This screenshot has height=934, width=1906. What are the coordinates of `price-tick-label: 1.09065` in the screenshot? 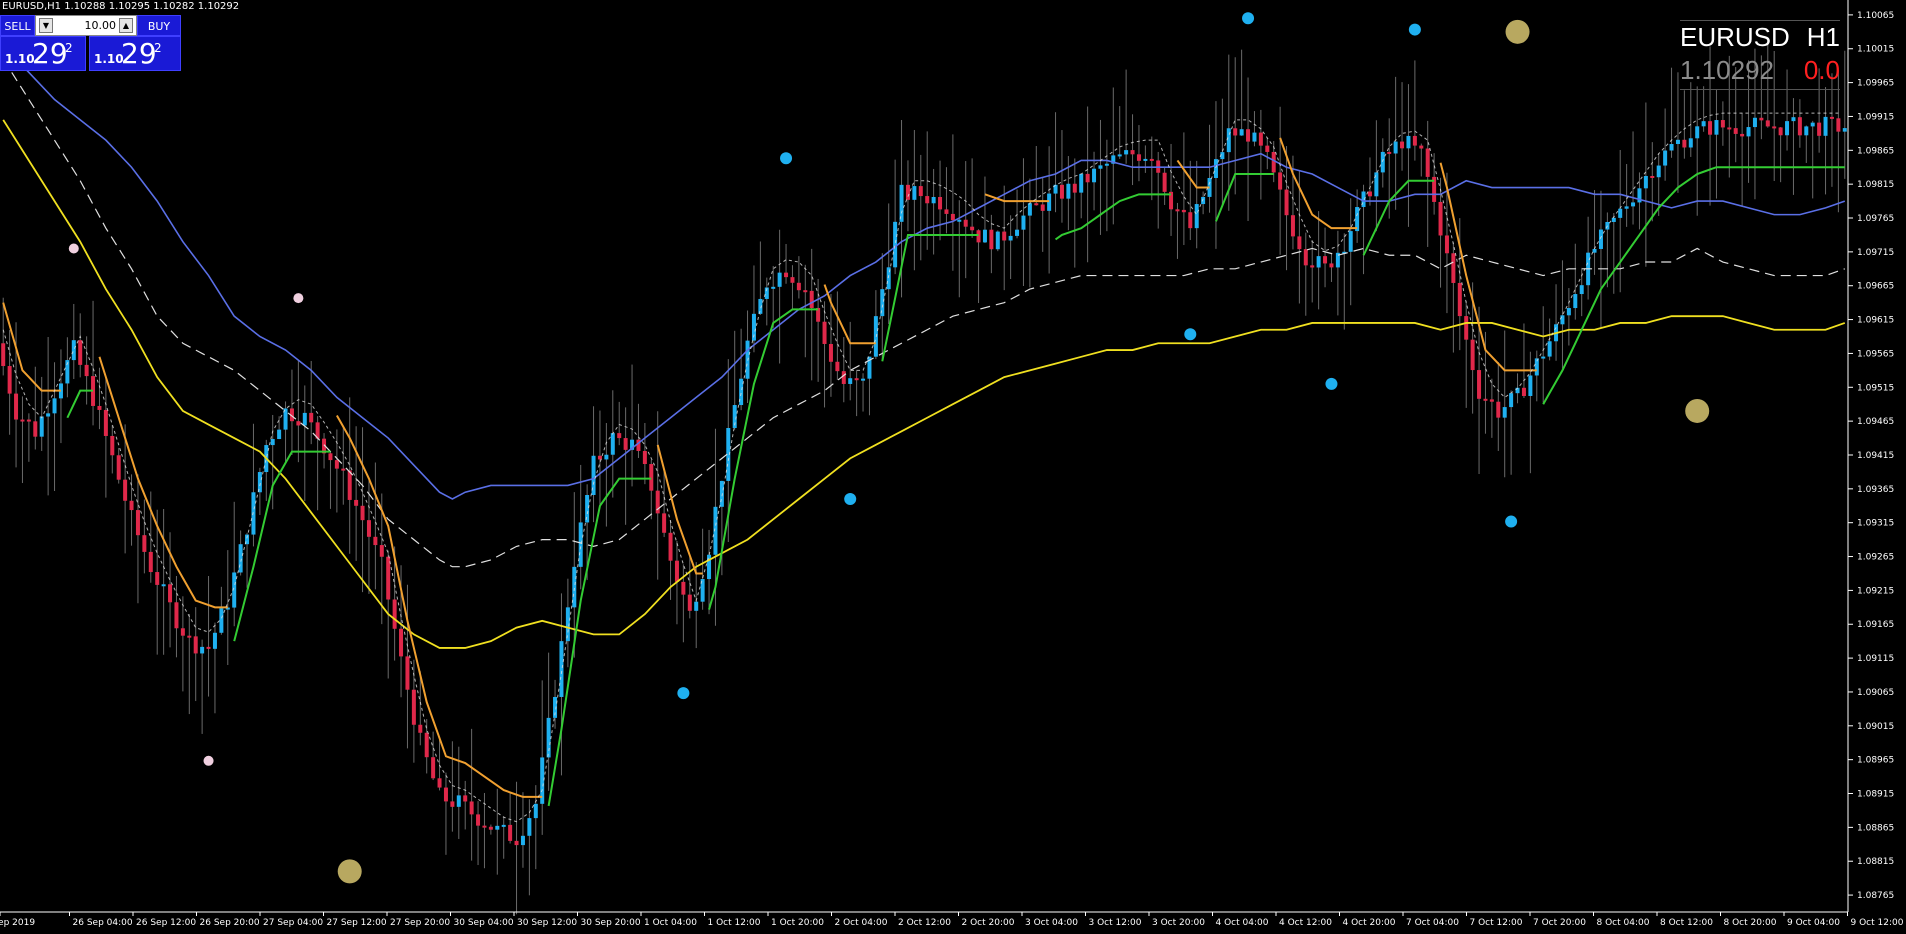 It's located at (1875, 693).